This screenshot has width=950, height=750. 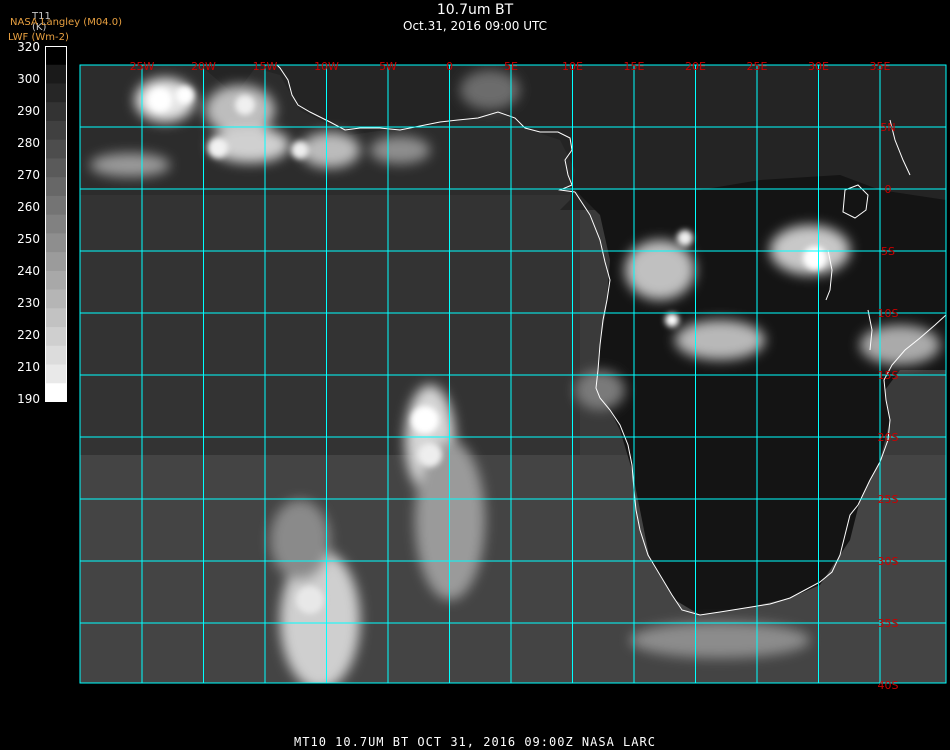 I want to click on latitude-label: 35S, so click(x=888, y=623).